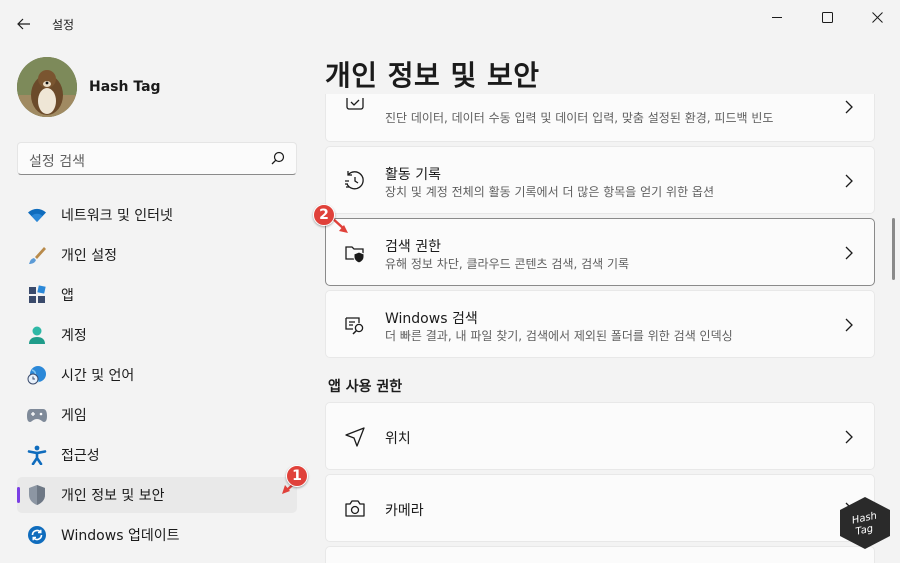 Image resolution: width=900 pixels, height=563 pixels. I want to click on card-title: 카메라, so click(404, 511).